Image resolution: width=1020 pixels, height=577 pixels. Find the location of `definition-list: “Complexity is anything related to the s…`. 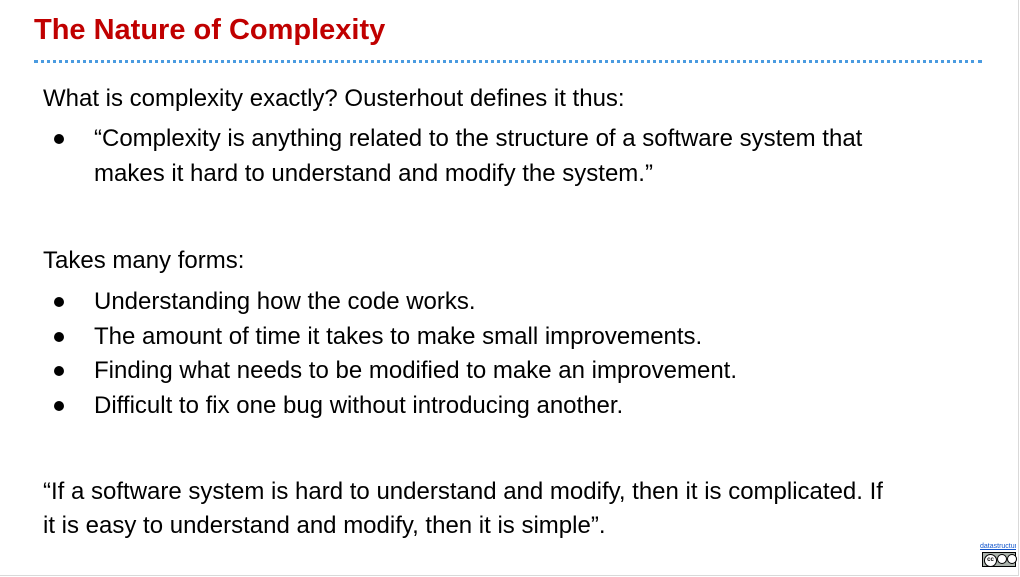

definition-list: “Complexity is anything related to the s… is located at coordinates (452, 156).